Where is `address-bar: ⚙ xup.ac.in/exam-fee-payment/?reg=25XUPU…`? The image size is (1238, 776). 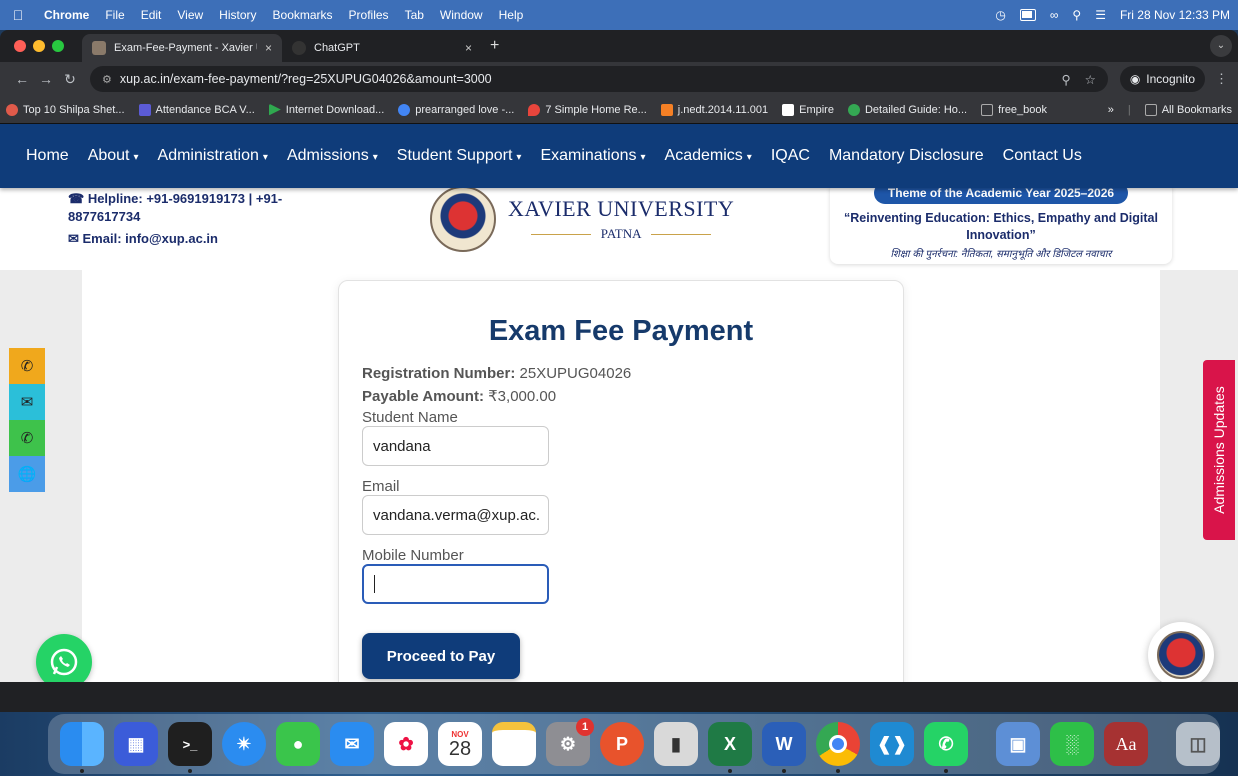
address-bar: ⚙ xup.ac.in/exam-fee-payment/?reg=25XUPU… is located at coordinates (599, 79).